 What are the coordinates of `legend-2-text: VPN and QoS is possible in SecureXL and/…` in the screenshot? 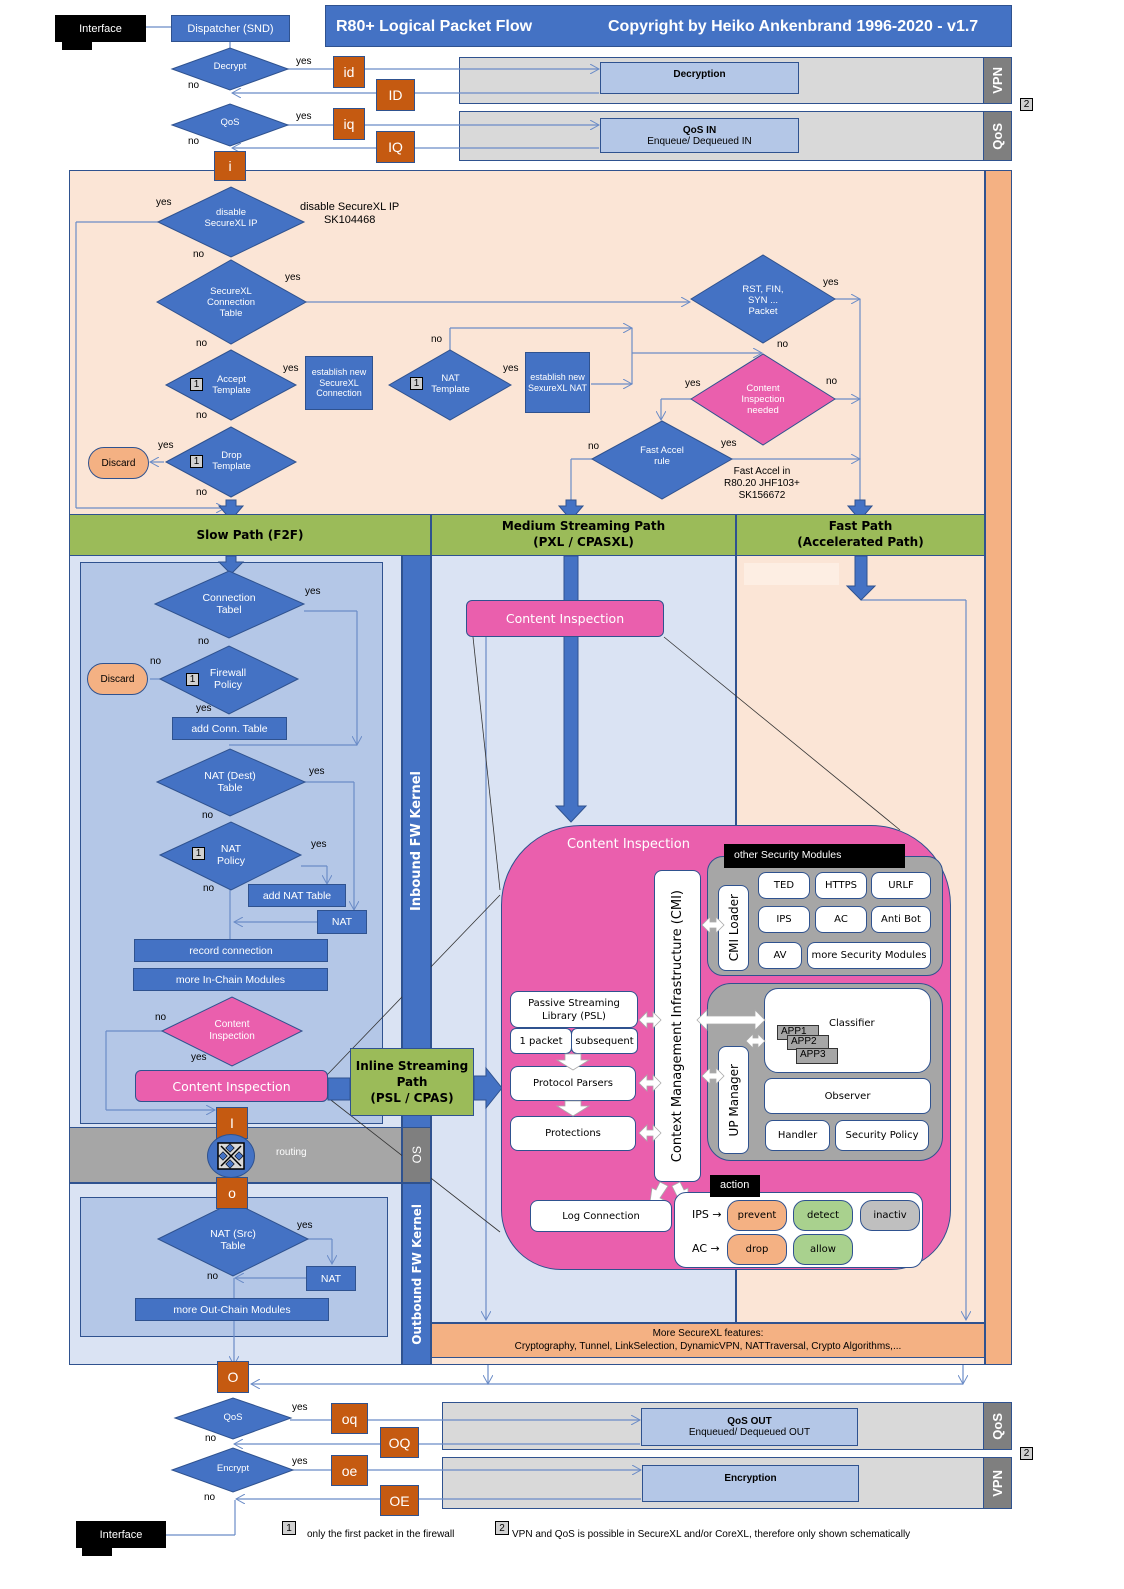 It's located at (711, 1534).